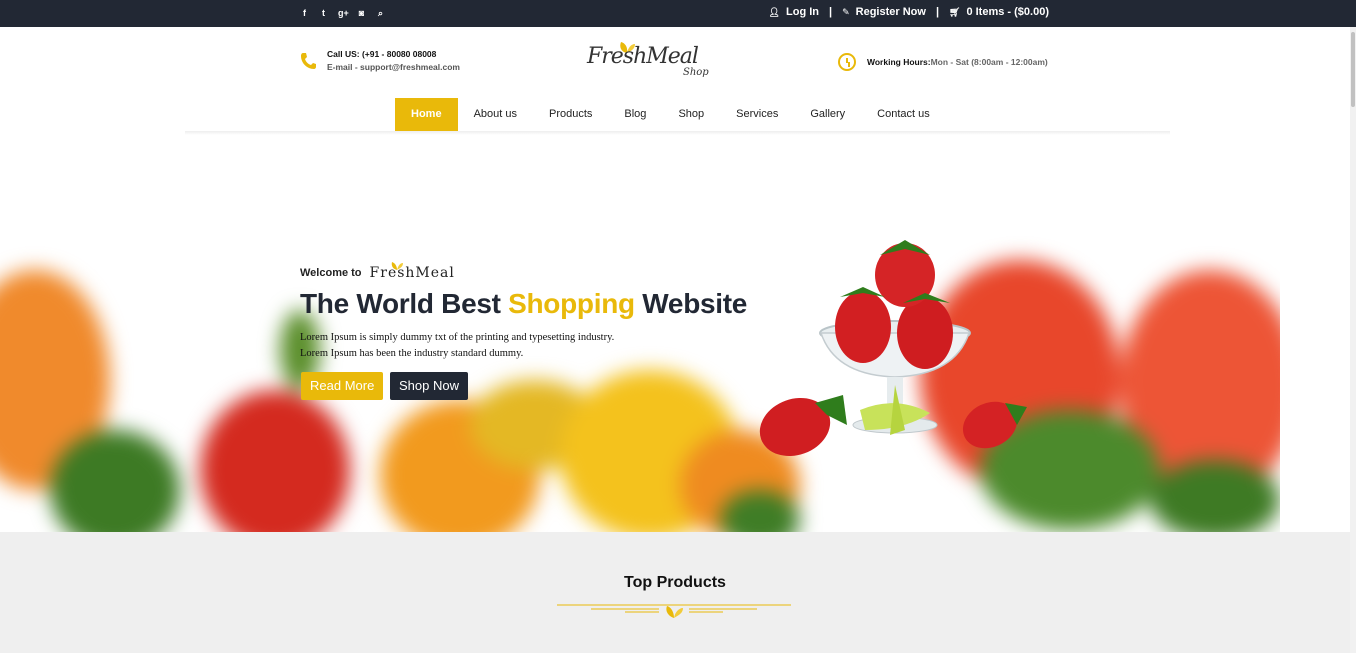  Describe the element at coordinates (361, 13) in the screenshot. I see `instagram-icon: ◙` at that location.